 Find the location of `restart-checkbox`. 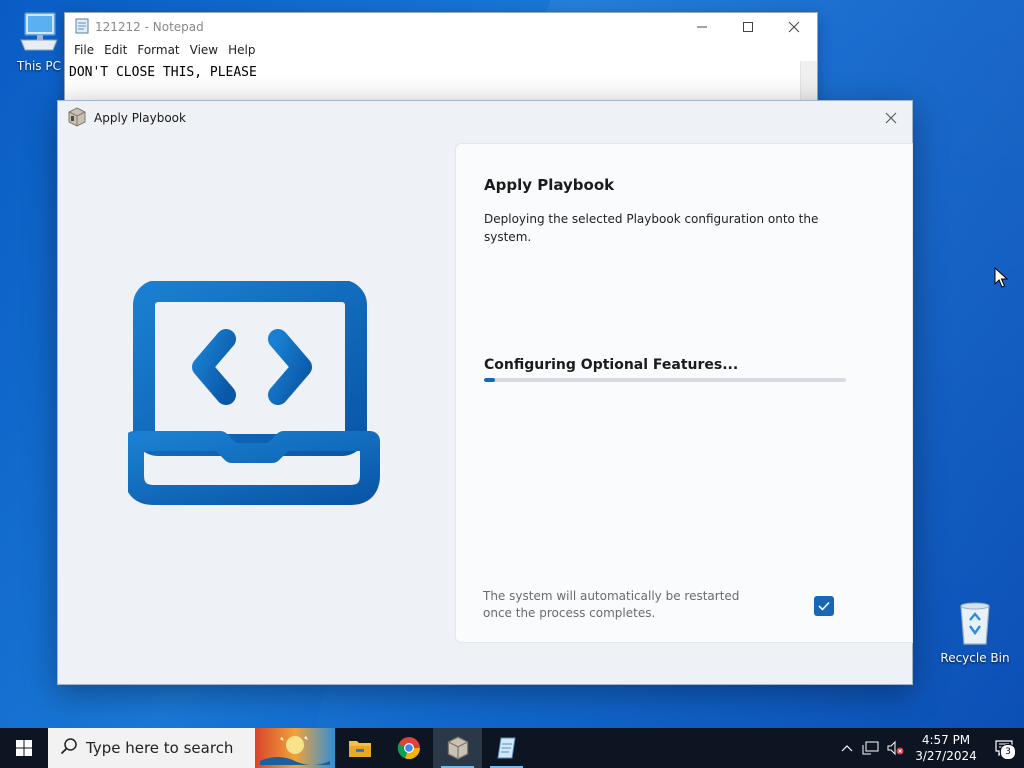

restart-checkbox is located at coordinates (824, 606).